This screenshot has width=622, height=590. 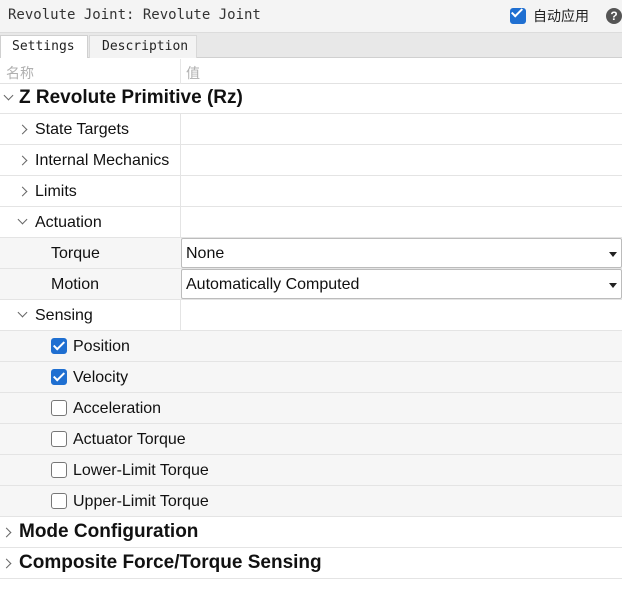 What do you see at coordinates (311, 470) in the screenshot?
I see `sensing-option-lower-limit-torque: Lower-Limit Torque` at bounding box center [311, 470].